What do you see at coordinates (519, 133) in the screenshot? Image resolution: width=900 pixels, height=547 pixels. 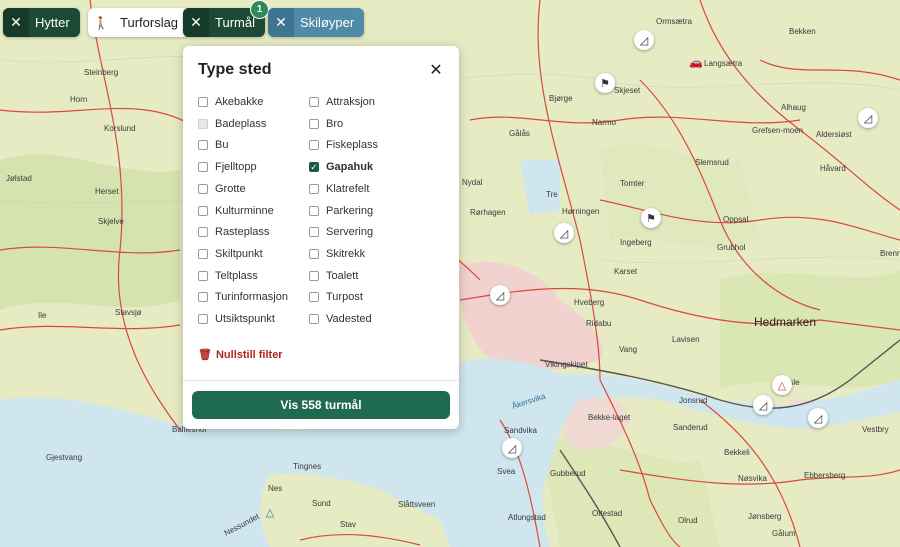 I see `map-label: Gålås` at bounding box center [519, 133].